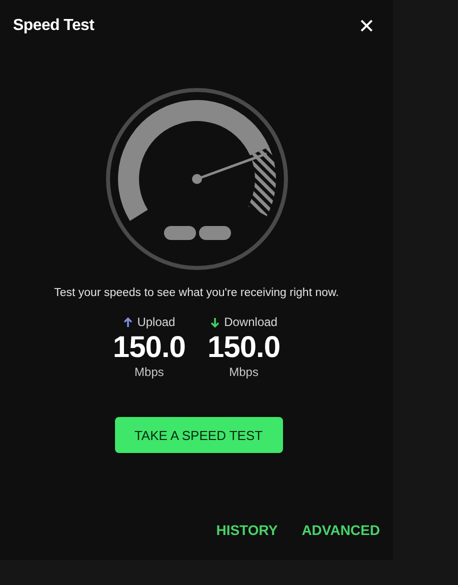  What do you see at coordinates (366, 26) in the screenshot?
I see `close-button: ✕` at bounding box center [366, 26].